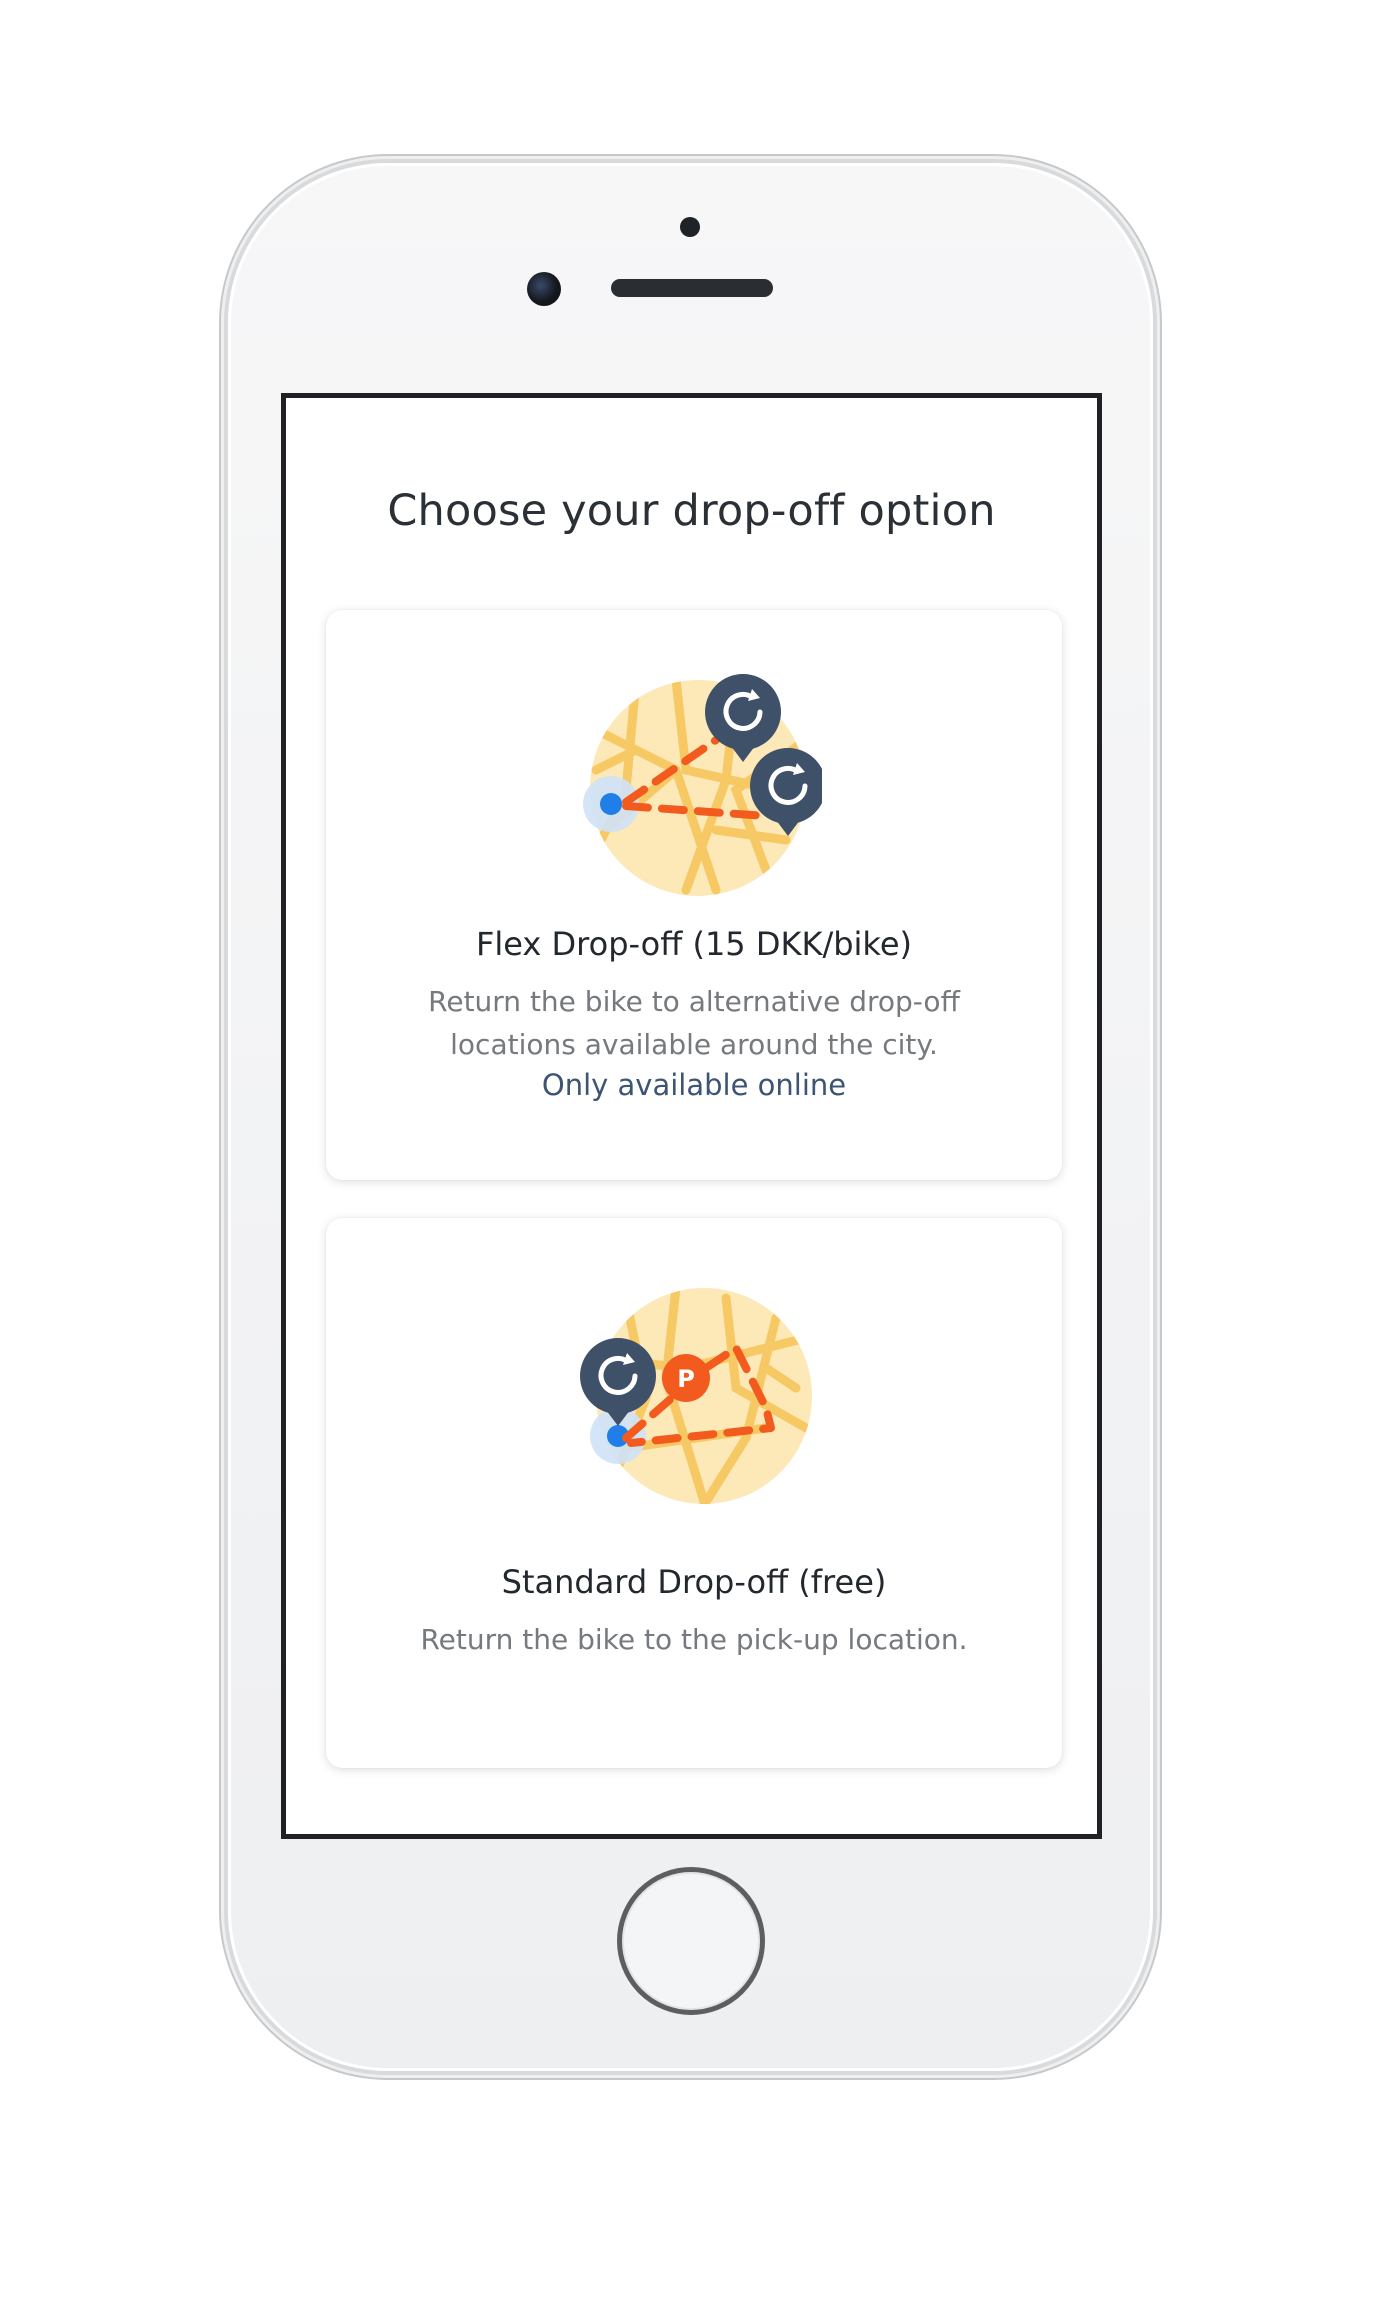  Describe the element at coordinates (223, 444) in the screenshot. I see `mute-switch` at that location.